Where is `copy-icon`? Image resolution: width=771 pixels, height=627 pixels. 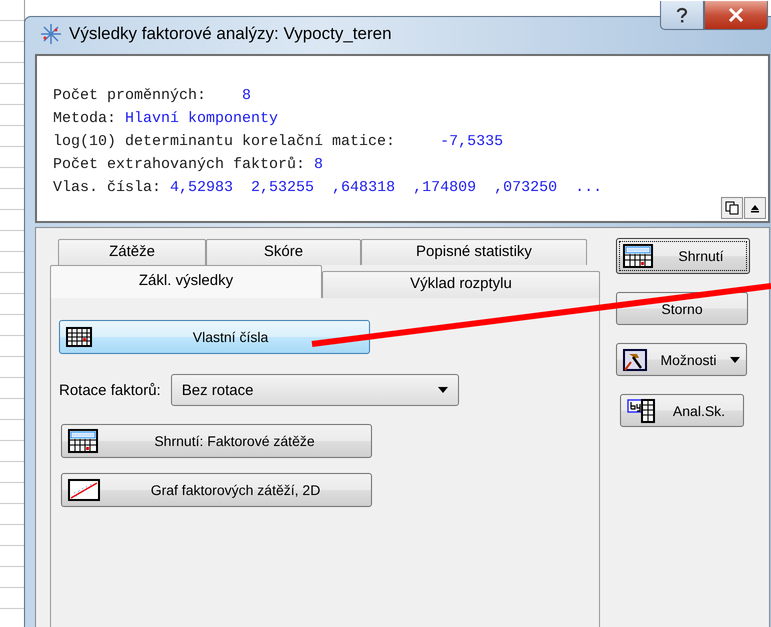 copy-icon is located at coordinates (732, 208).